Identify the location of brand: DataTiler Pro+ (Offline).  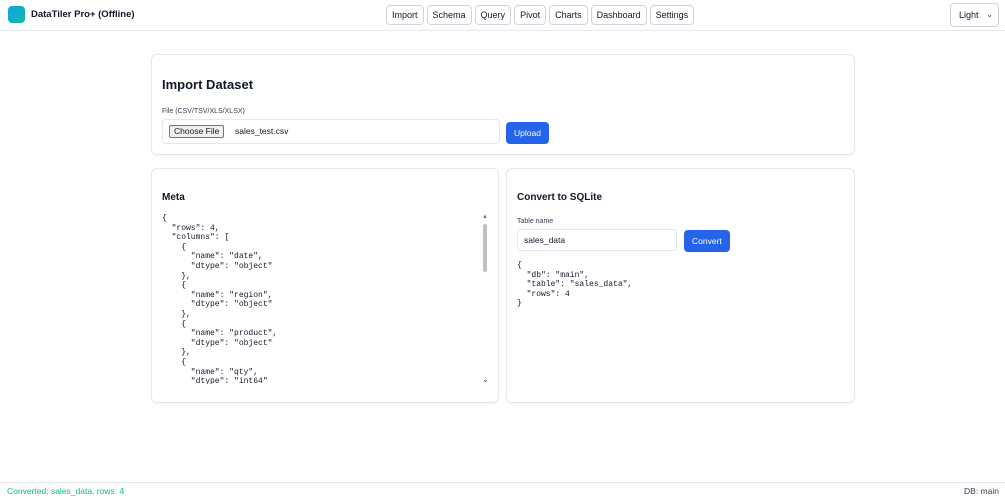
(71, 14).